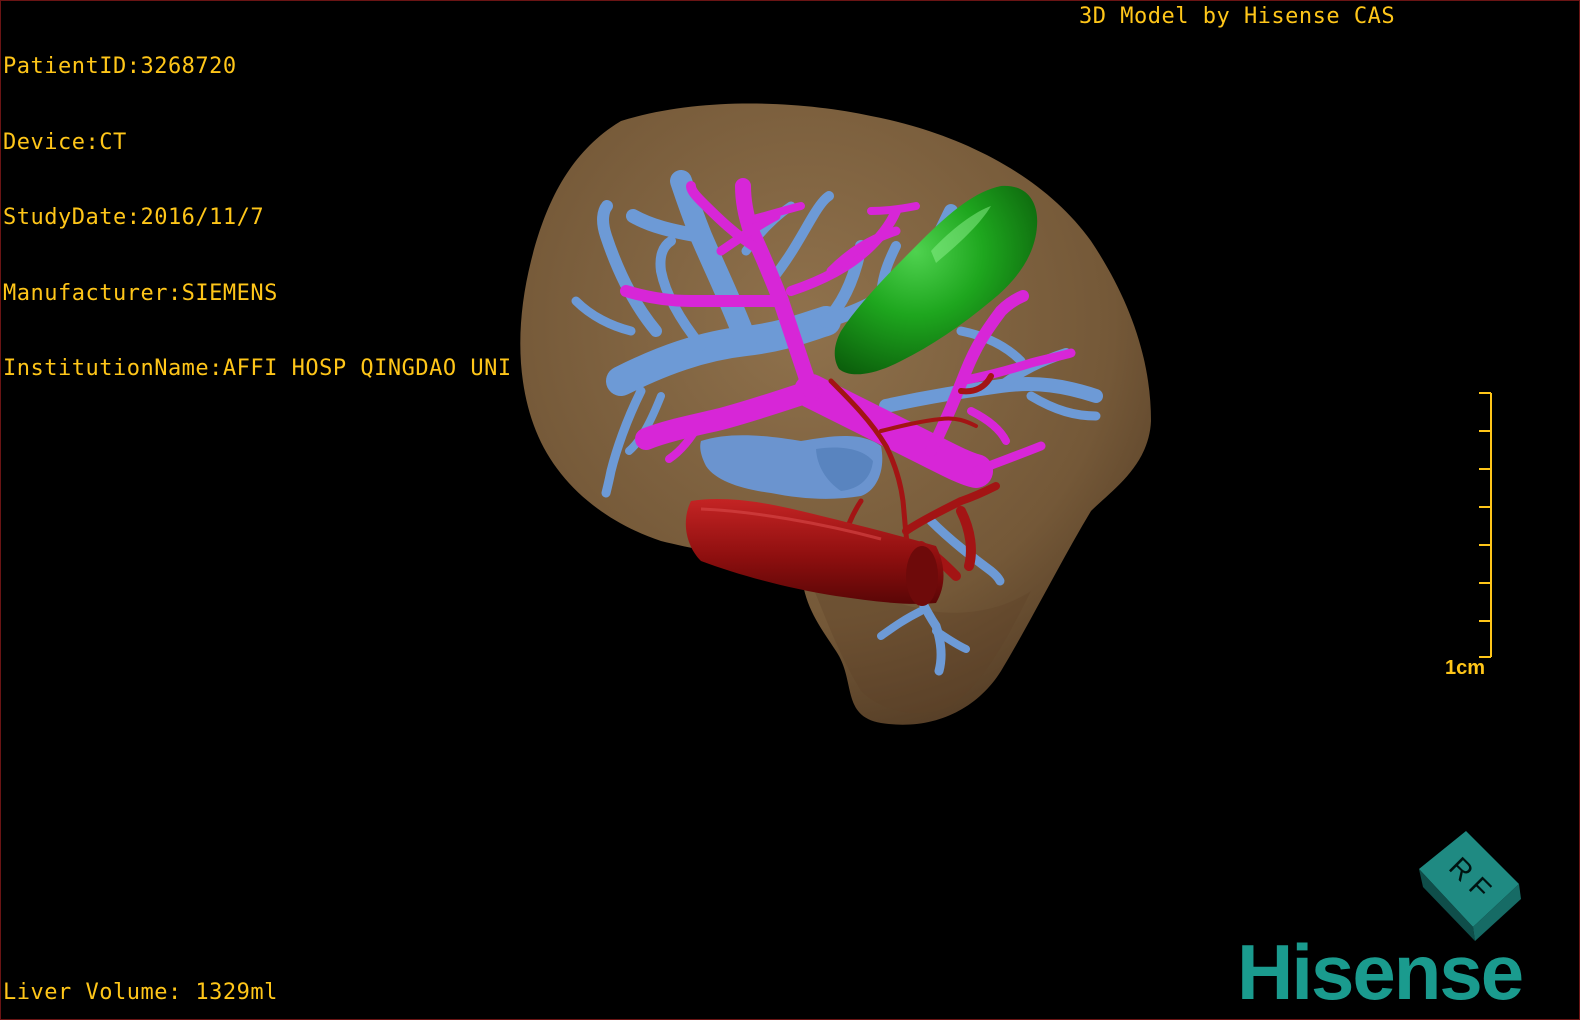 Image resolution: width=1580 pixels, height=1020 pixels. What do you see at coordinates (1380, 972) in the screenshot?
I see `hisense-logo: Hisense` at bounding box center [1380, 972].